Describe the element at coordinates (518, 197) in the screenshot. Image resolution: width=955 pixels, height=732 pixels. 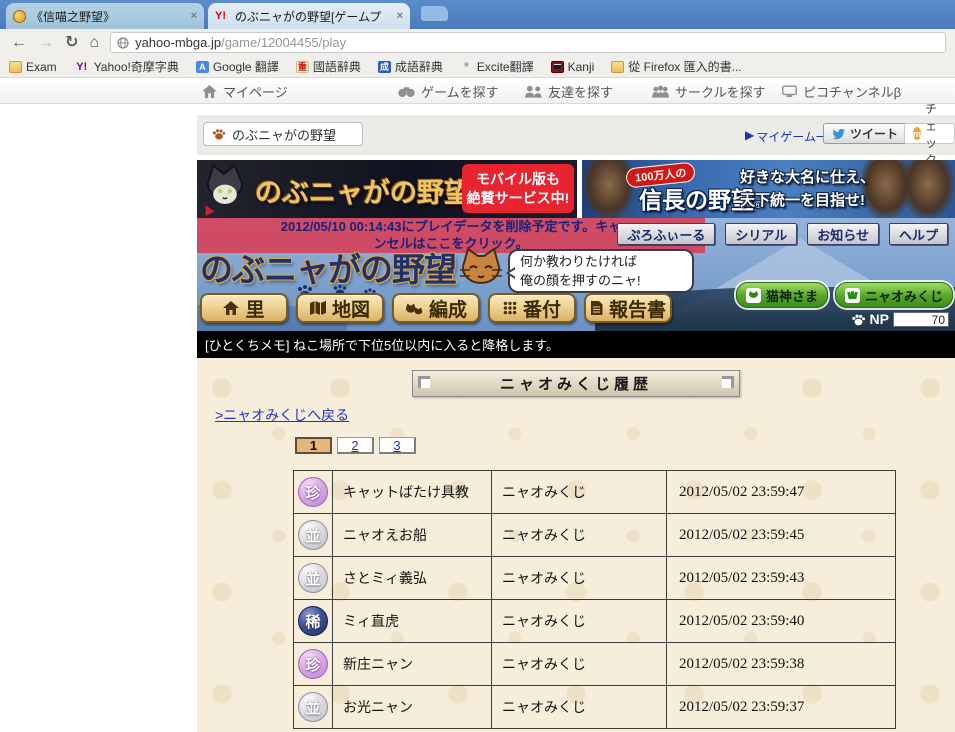
I see `bubble-line: 絶賛サービス中!` at that location.